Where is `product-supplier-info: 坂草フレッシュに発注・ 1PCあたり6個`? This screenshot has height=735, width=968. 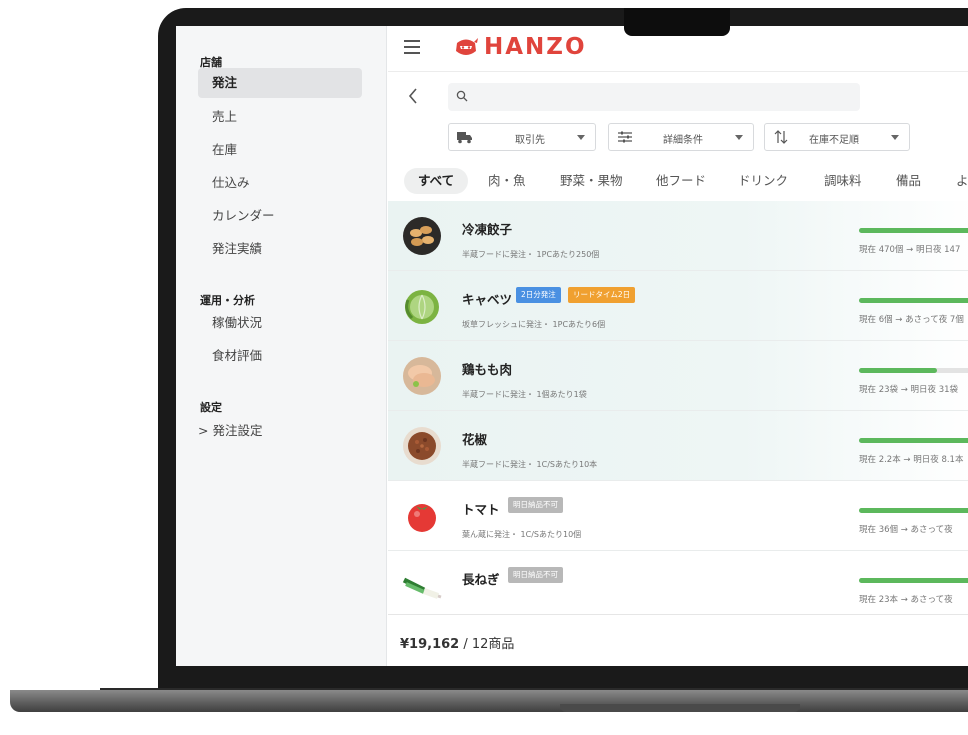
product-supplier-info: 坂草フレッシュに発注・ 1PCあたり6個 is located at coordinates (534, 324).